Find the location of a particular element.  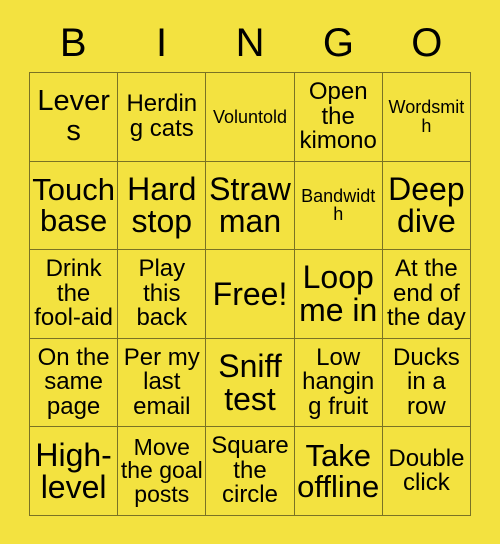

bingo-cell: Touch base is located at coordinates (74, 206).